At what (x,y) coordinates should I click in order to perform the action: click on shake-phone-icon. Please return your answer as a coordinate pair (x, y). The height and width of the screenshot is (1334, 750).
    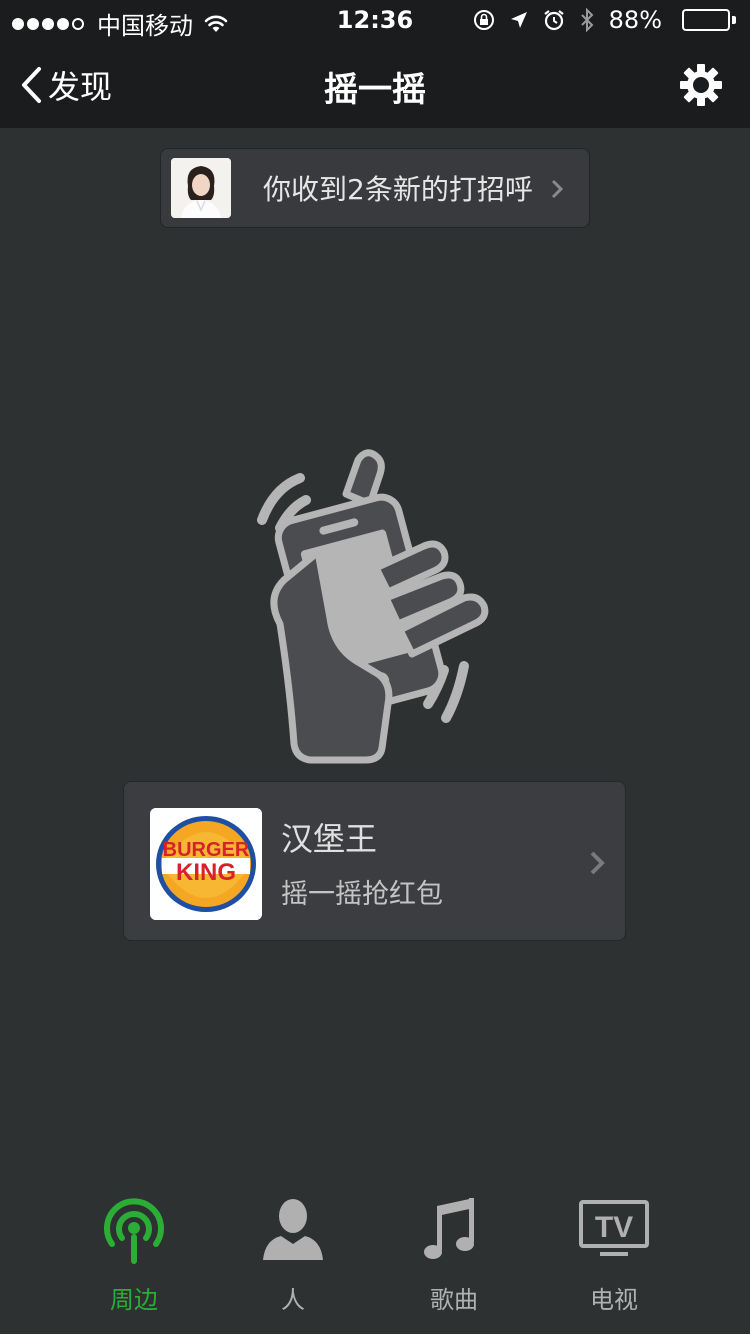
    Looking at the image, I should click on (373, 606).